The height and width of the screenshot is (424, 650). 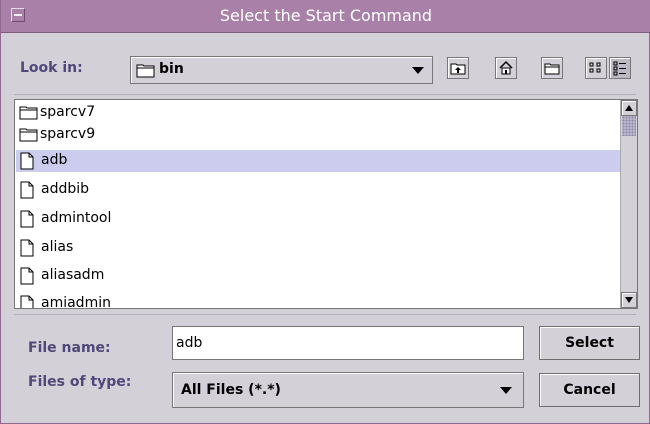 I want to click on new-folder-icon, so click(x=552, y=69).